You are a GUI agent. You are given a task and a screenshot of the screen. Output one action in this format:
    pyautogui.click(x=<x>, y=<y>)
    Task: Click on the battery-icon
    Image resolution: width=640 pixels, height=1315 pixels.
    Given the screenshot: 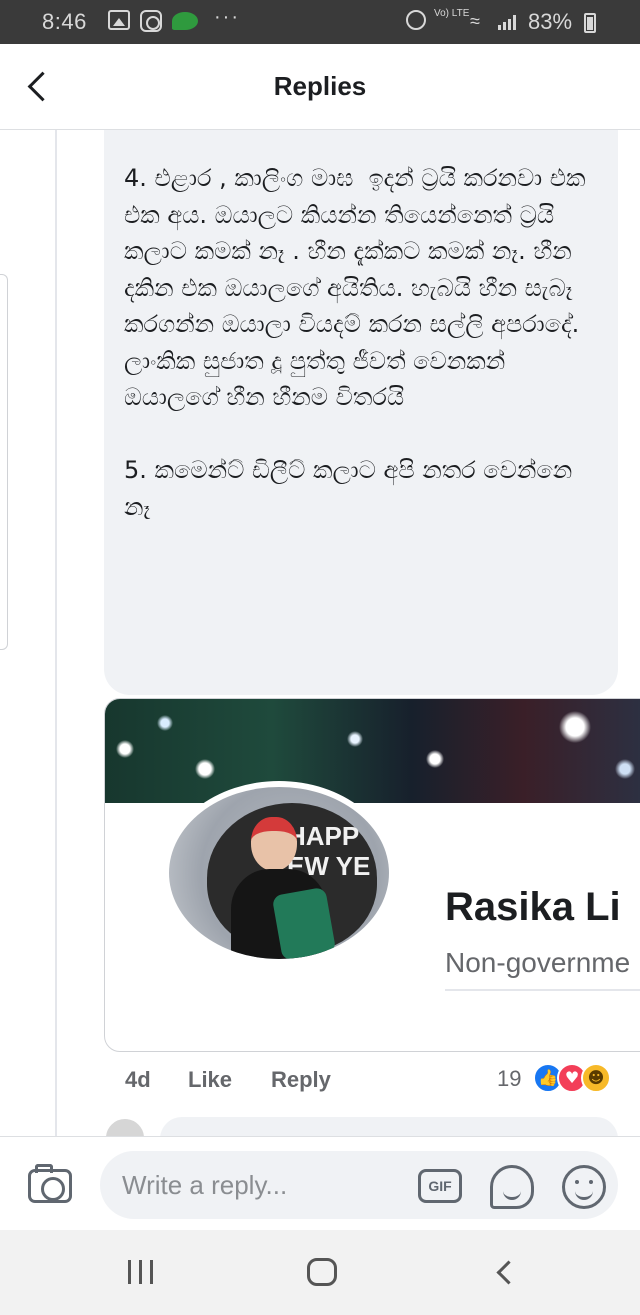 What is the action you would take?
    pyautogui.click(x=590, y=23)
    